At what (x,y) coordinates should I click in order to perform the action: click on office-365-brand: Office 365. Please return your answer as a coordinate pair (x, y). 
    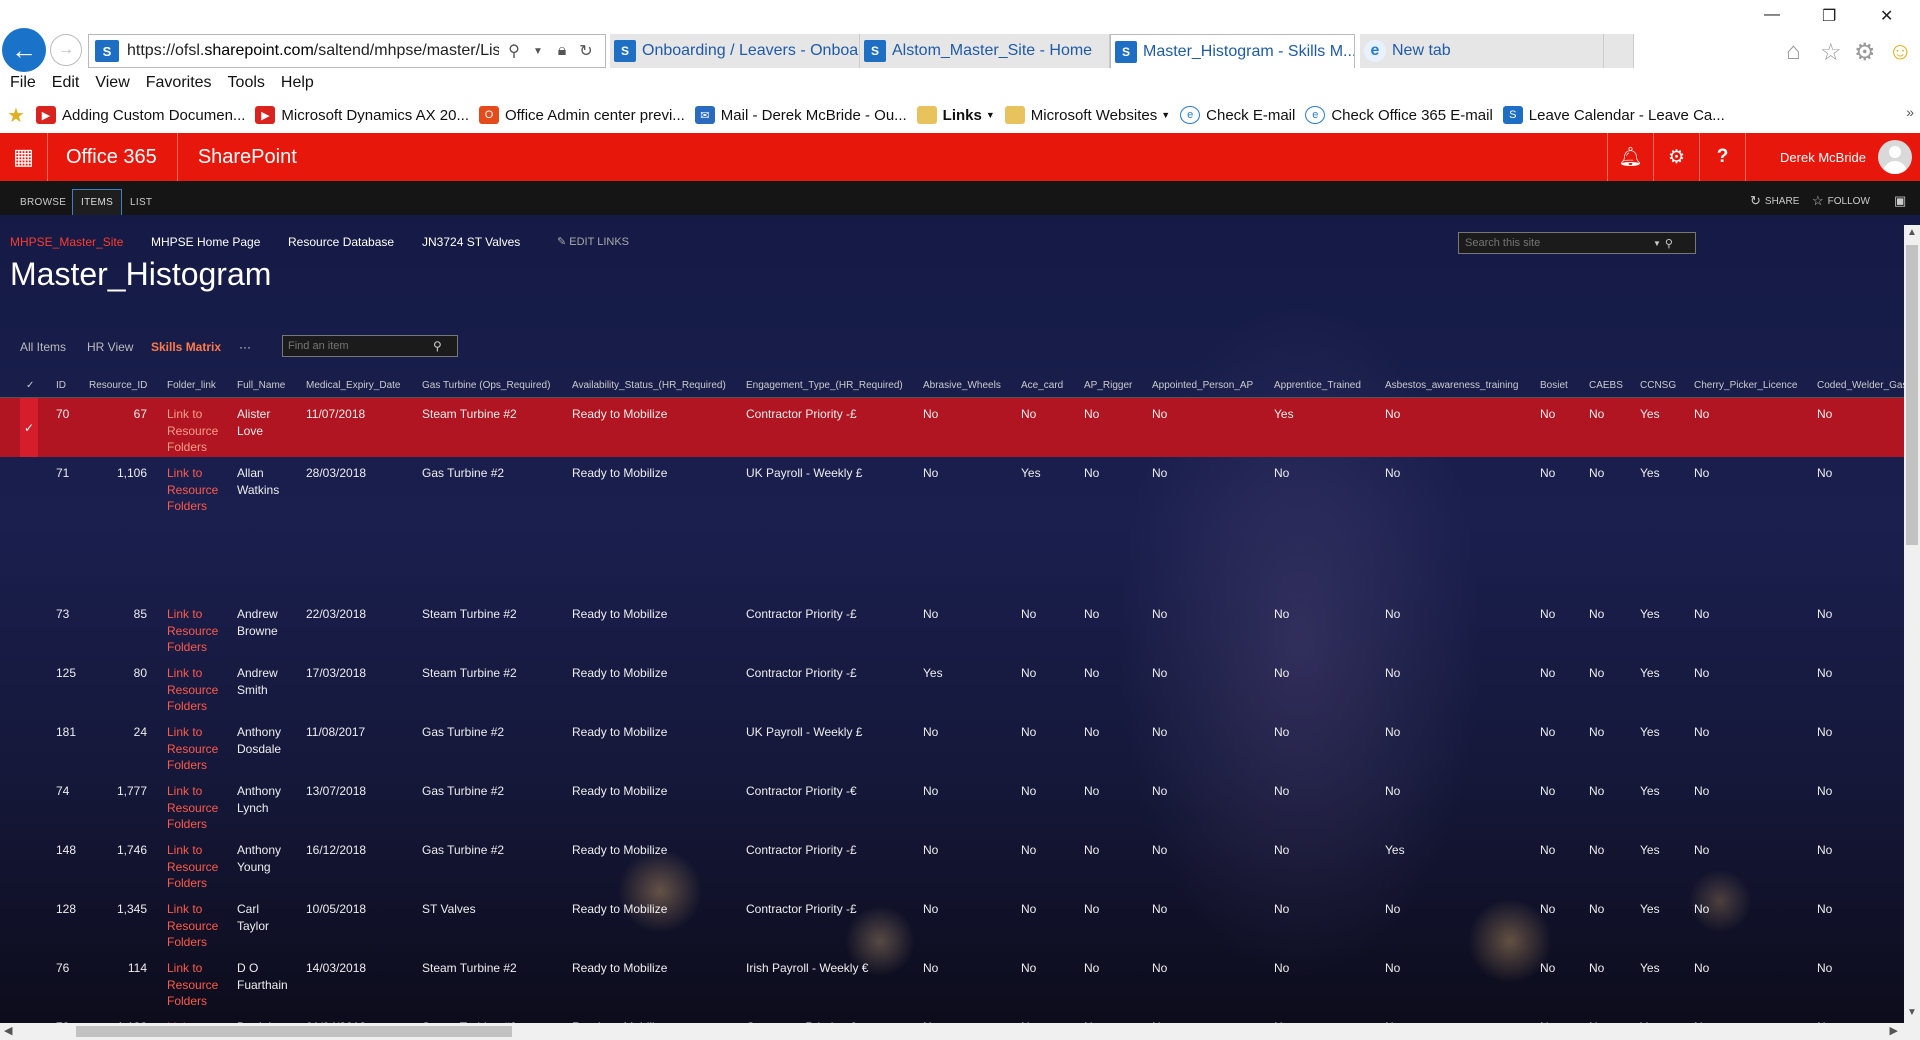
    Looking at the image, I should click on (113, 157).